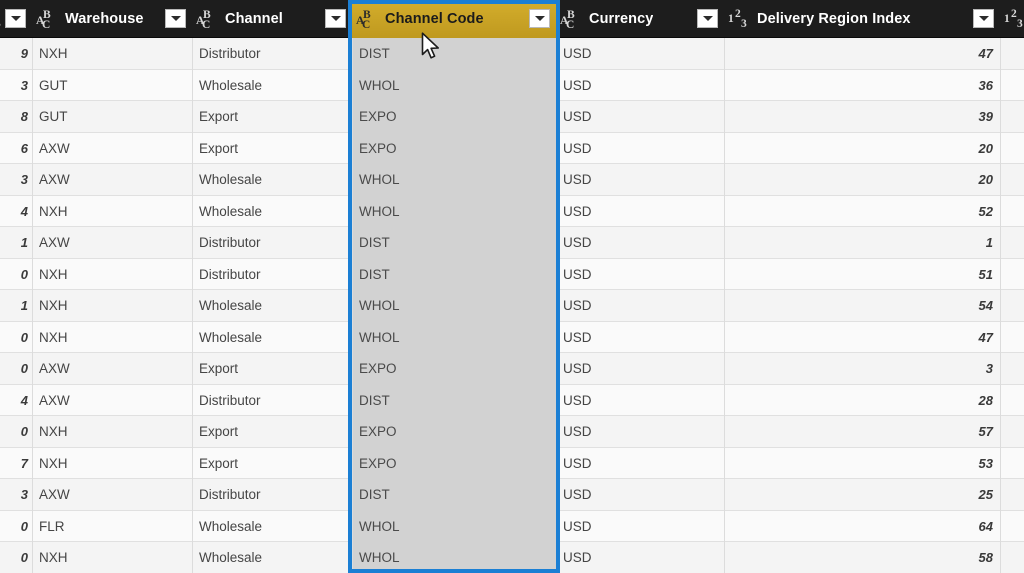 The image size is (1024, 573). What do you see at coordinates (335, 18) in the screenshot?
I see `filter-dropdown-button-channel` at bounding box center [335, 18].